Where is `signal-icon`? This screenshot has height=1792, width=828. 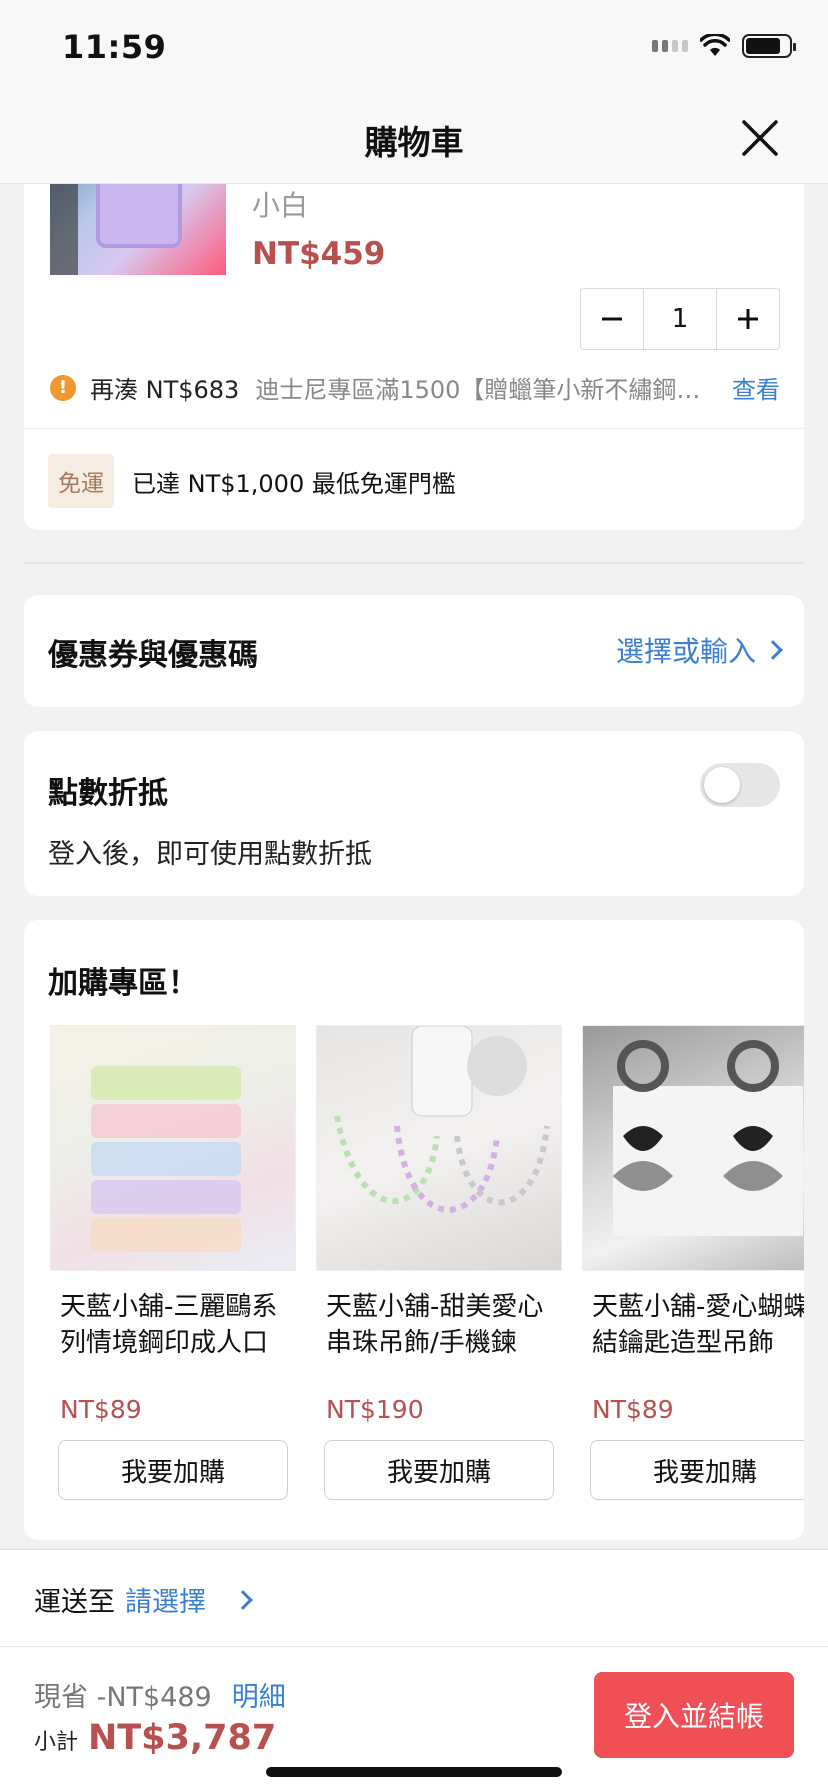 signal-icon is located at coordinates (670, 46).